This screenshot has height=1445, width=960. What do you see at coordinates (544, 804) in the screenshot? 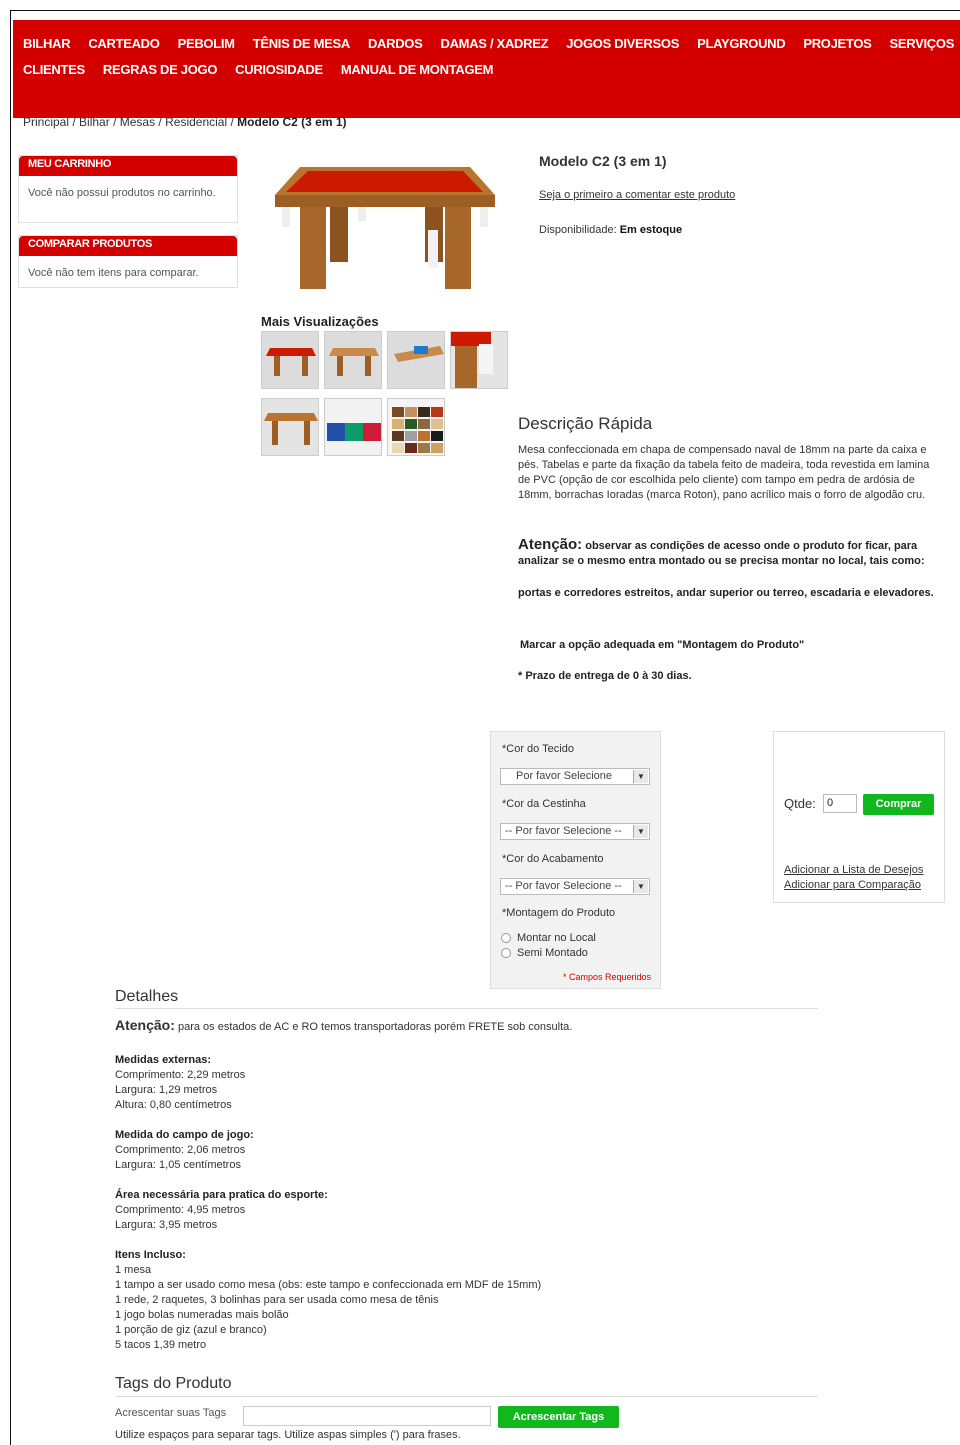
I see `basket-color-label: *Cor da Cestinha` at bounding box center [544, 804].